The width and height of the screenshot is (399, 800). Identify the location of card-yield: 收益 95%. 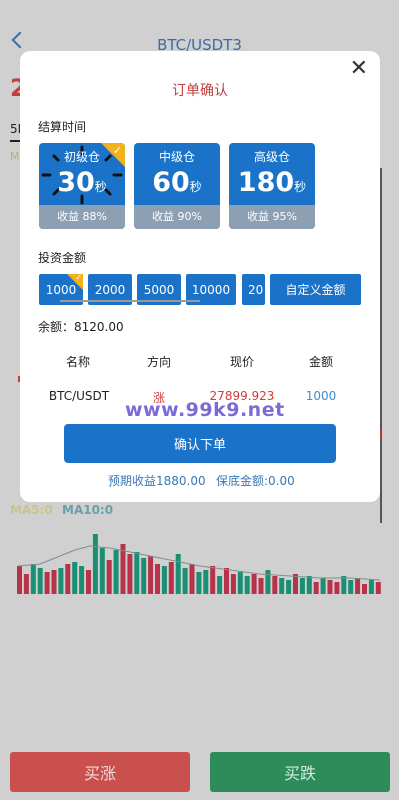
(272, 217).